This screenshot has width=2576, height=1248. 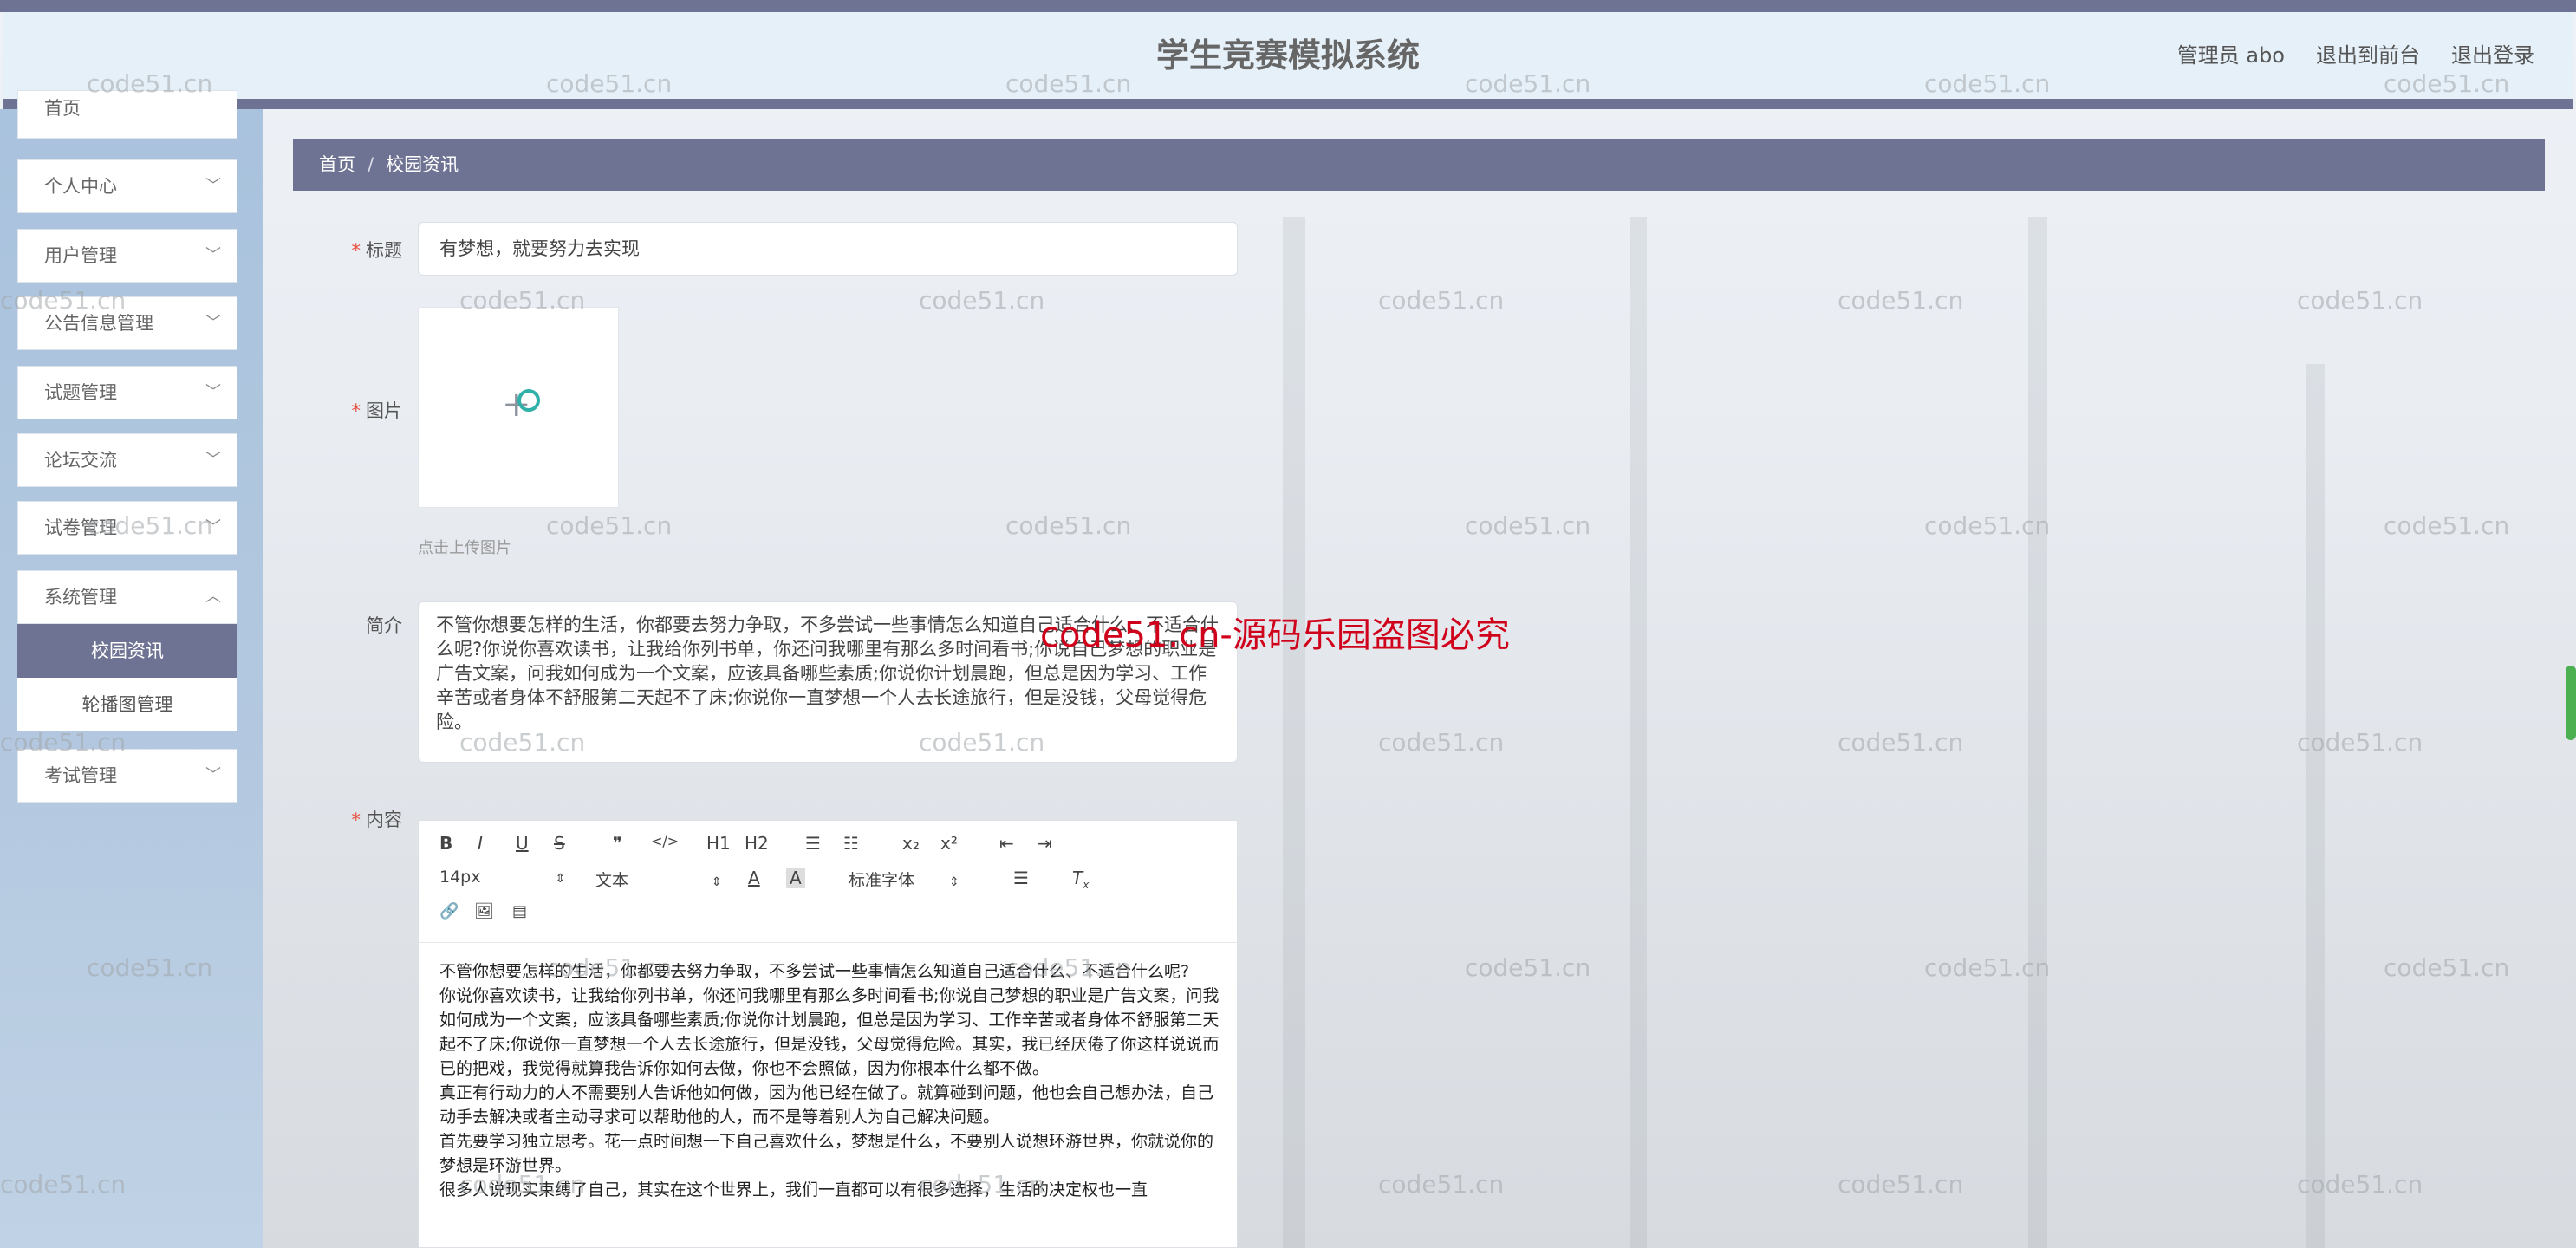 I want to click on heading2-button: H2, so click(x=757, y=843).